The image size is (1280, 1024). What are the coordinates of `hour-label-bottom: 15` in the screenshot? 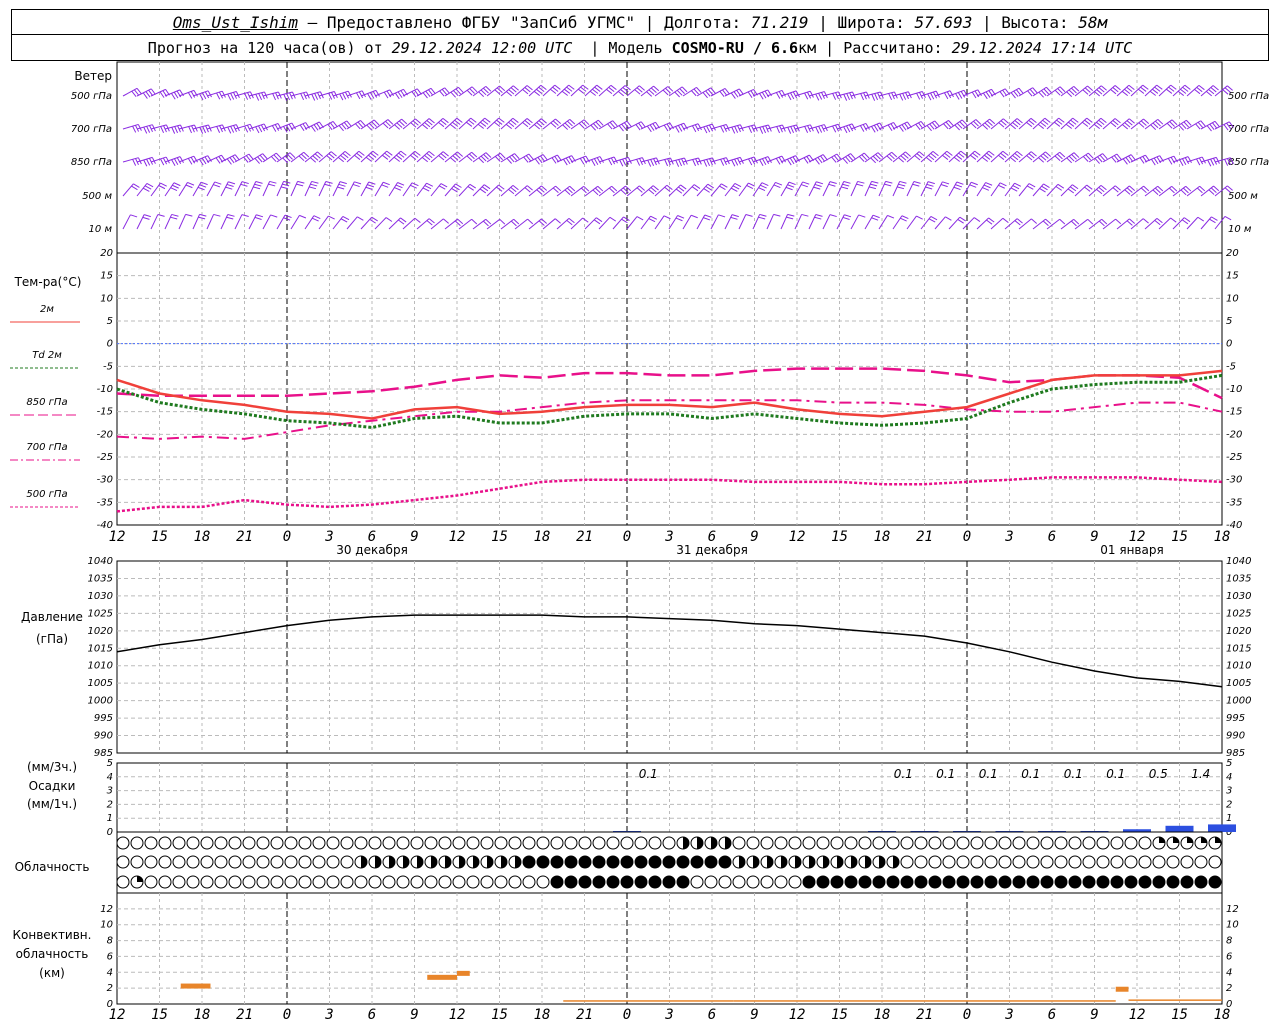 It's located at (159, 1015).